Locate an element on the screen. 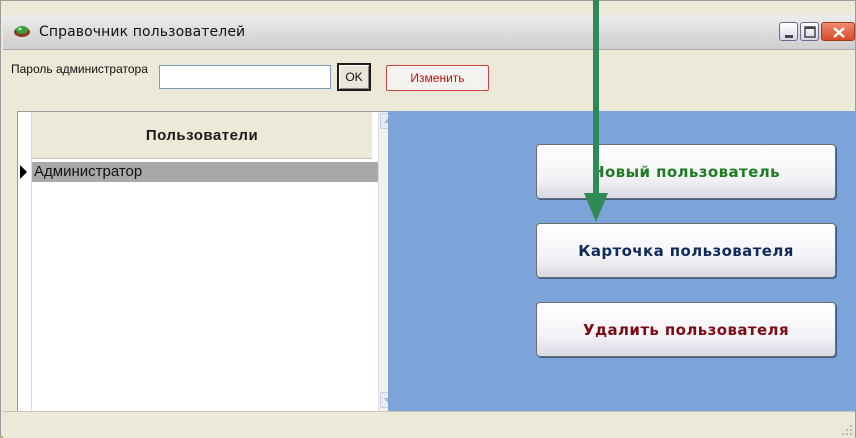 The height and width of the screenshot is (438, 856). user-card-button: Карточка пользователя is located at coordinates (686, 250).